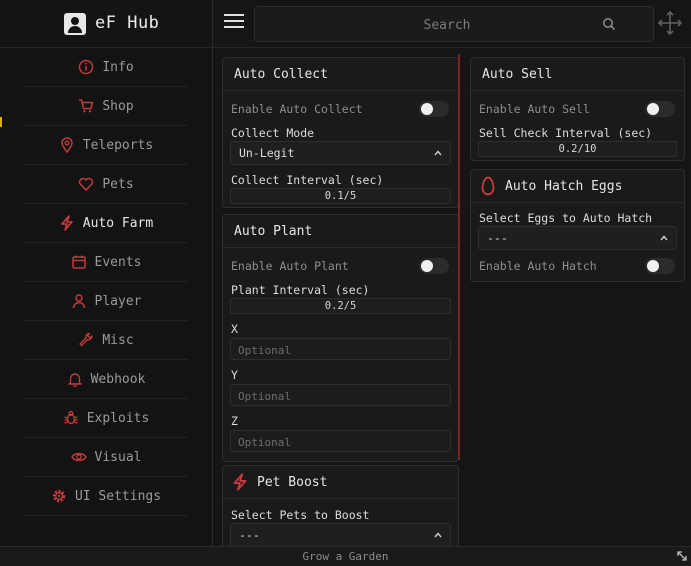 Image resolution: width=691 pixels, height=566 pixels. Describe the element at coordinates (340, 153) in the screenshot. I see `collect-mode-dropdown: Un-Legit` at that location.